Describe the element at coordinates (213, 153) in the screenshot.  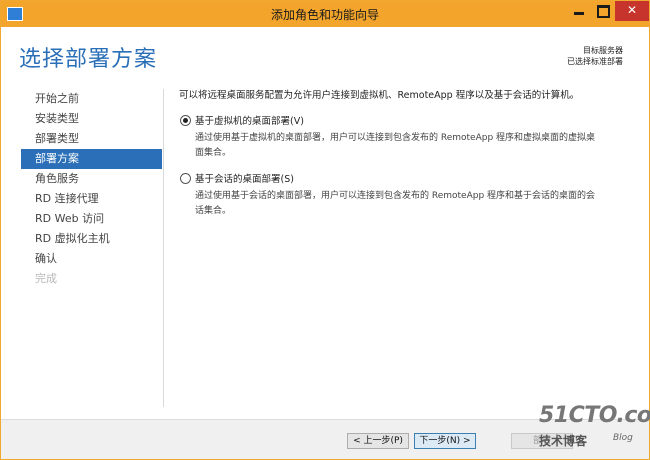
I see `option-vm-based-desc-line2: 面集合。` at that location.